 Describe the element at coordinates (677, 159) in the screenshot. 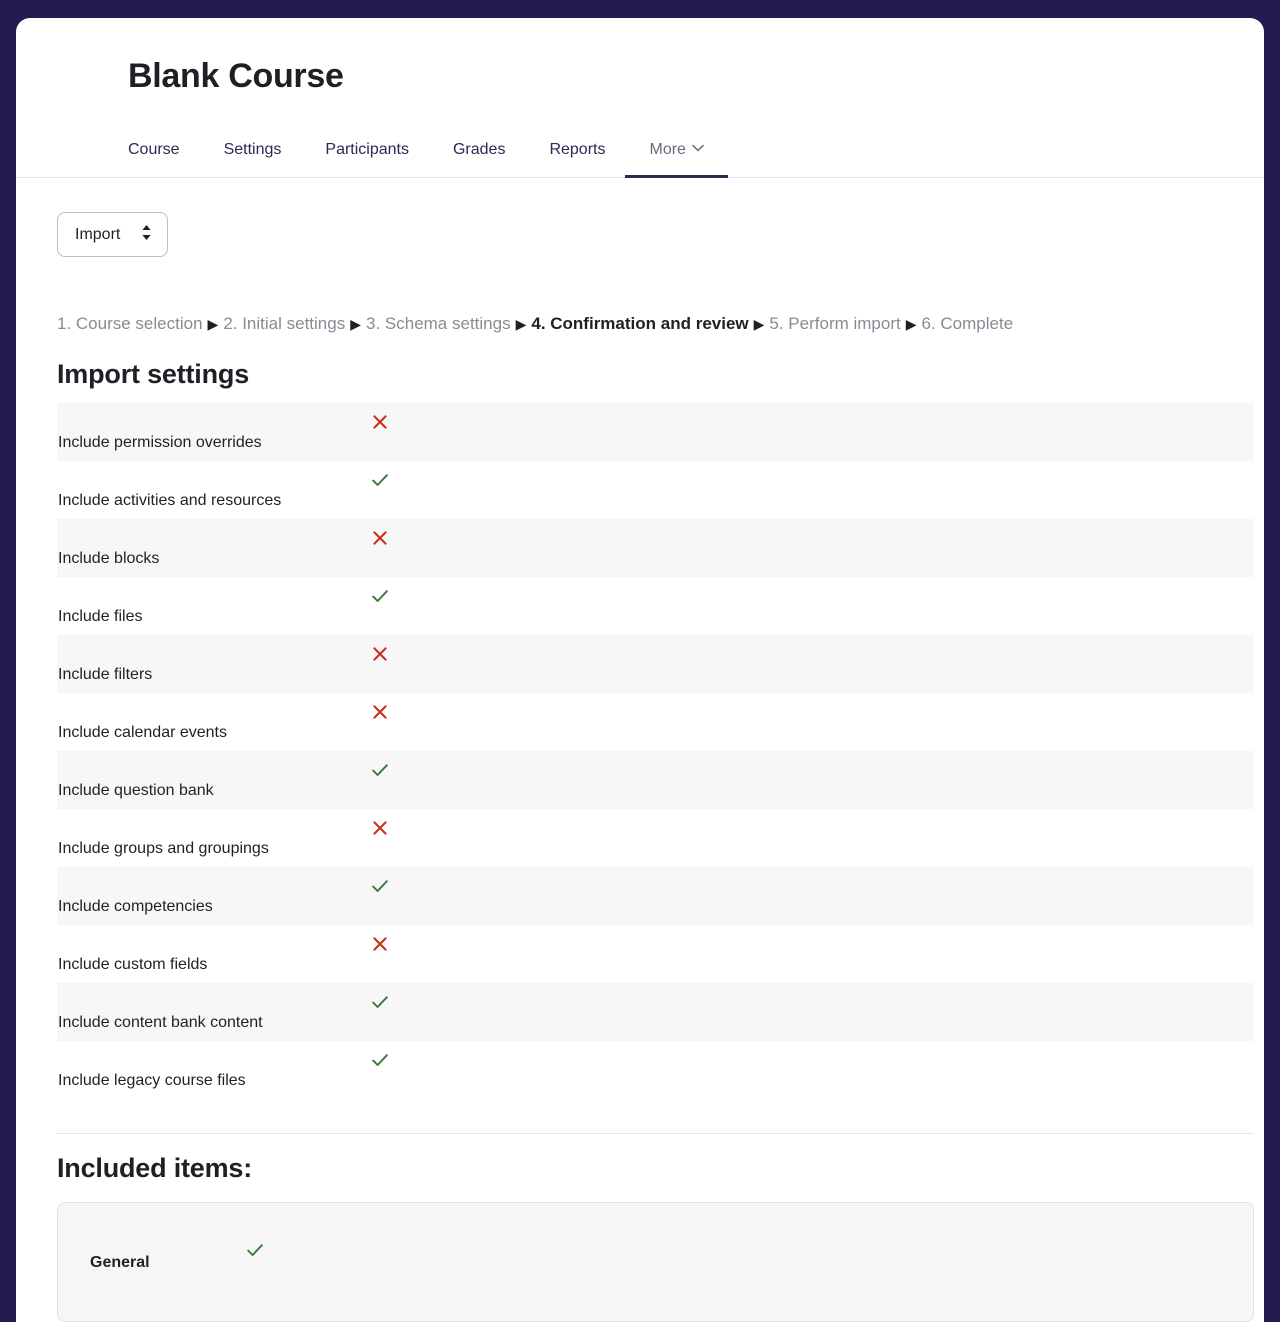

I see `tab-more: More` at that location.